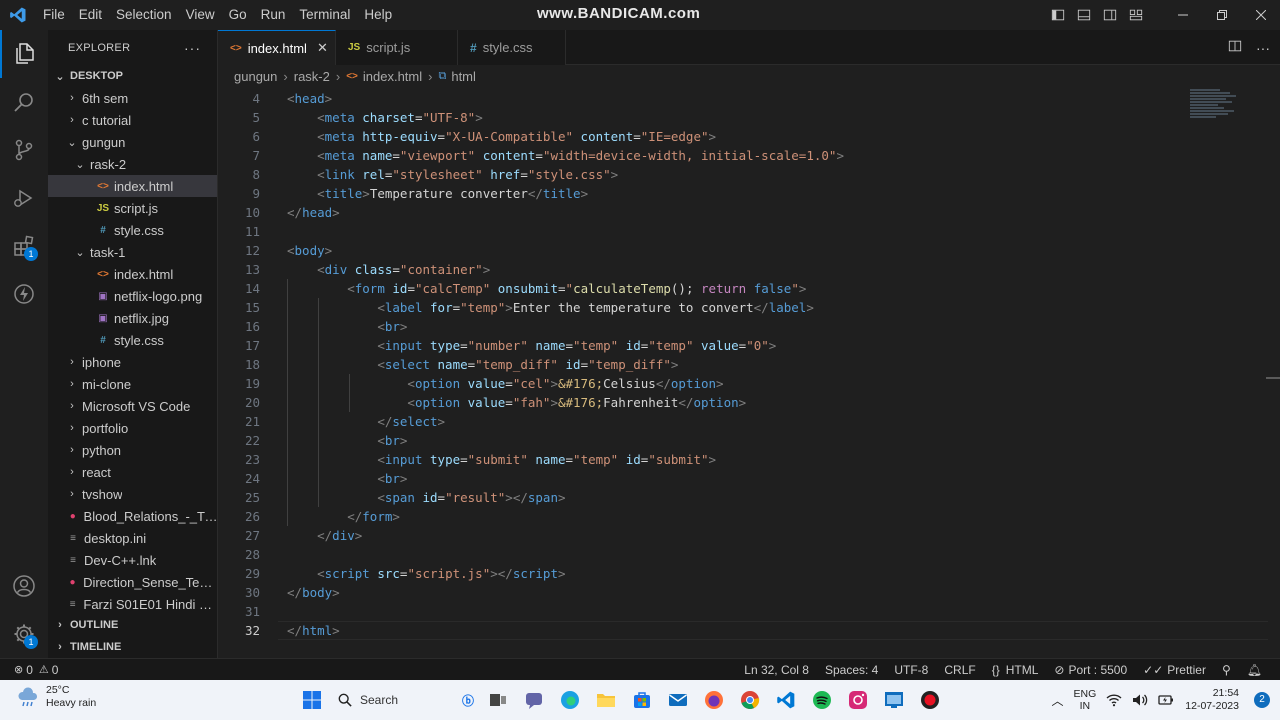  I want to click on encoding: UTF-8, so click(911, 670).